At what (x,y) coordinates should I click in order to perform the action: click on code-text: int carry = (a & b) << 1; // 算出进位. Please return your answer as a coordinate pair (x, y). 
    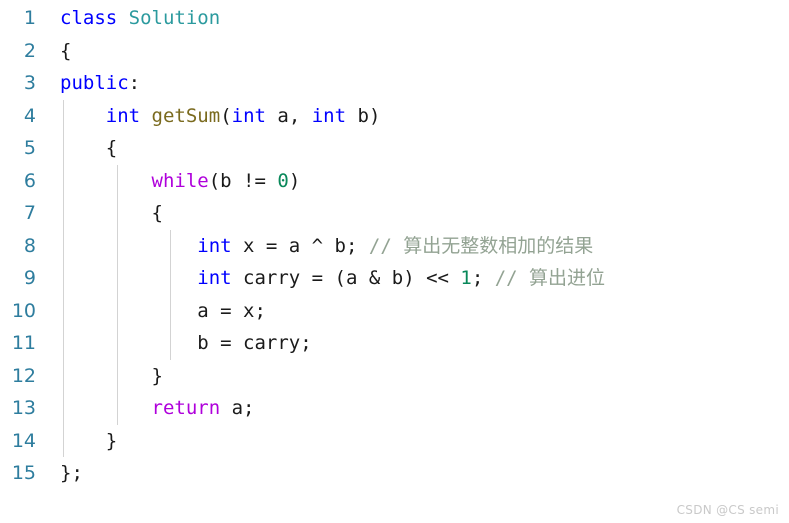
    Looking at the image, I should click on (332, 278).